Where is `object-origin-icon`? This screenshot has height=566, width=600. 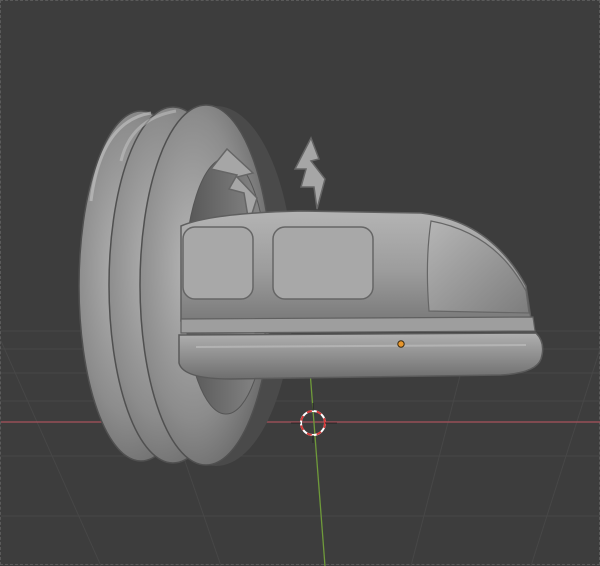 object-origin-icon is located at coordinates (401, 344).